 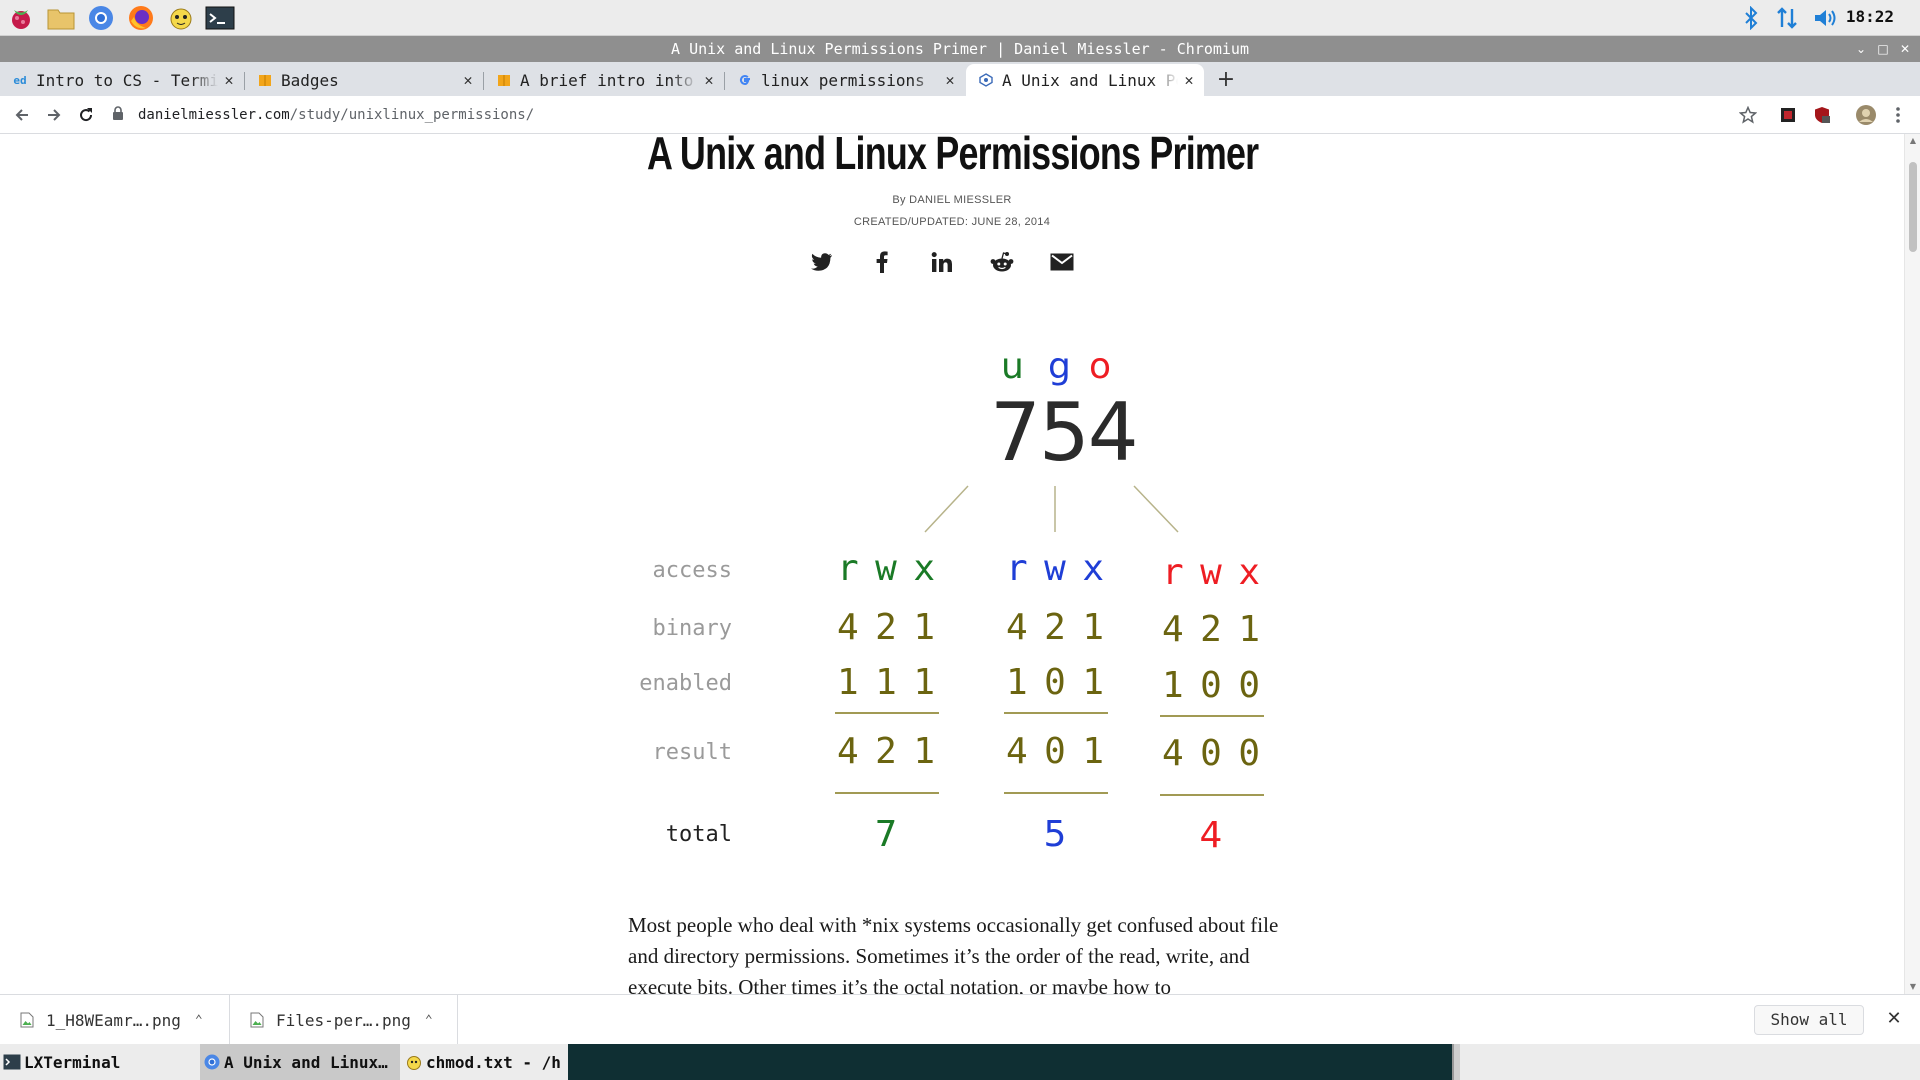 I want to click on url-host: danielmiessler.com, so click(x=214, y=115).